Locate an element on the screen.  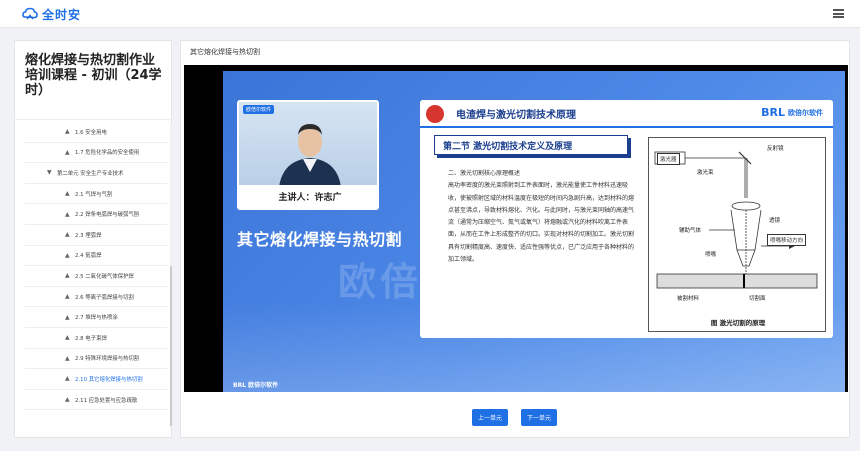
course-title: 熔化焊接与热切割作业培训课程 - 初训（24学时） is located at coordinates (93, 75).